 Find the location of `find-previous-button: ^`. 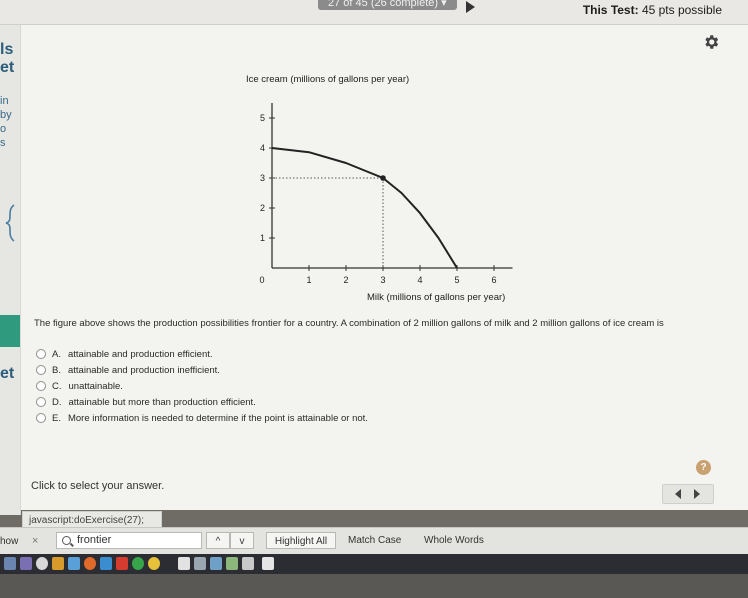

find-previous-button: ^ is located at coordinates (218, 540).